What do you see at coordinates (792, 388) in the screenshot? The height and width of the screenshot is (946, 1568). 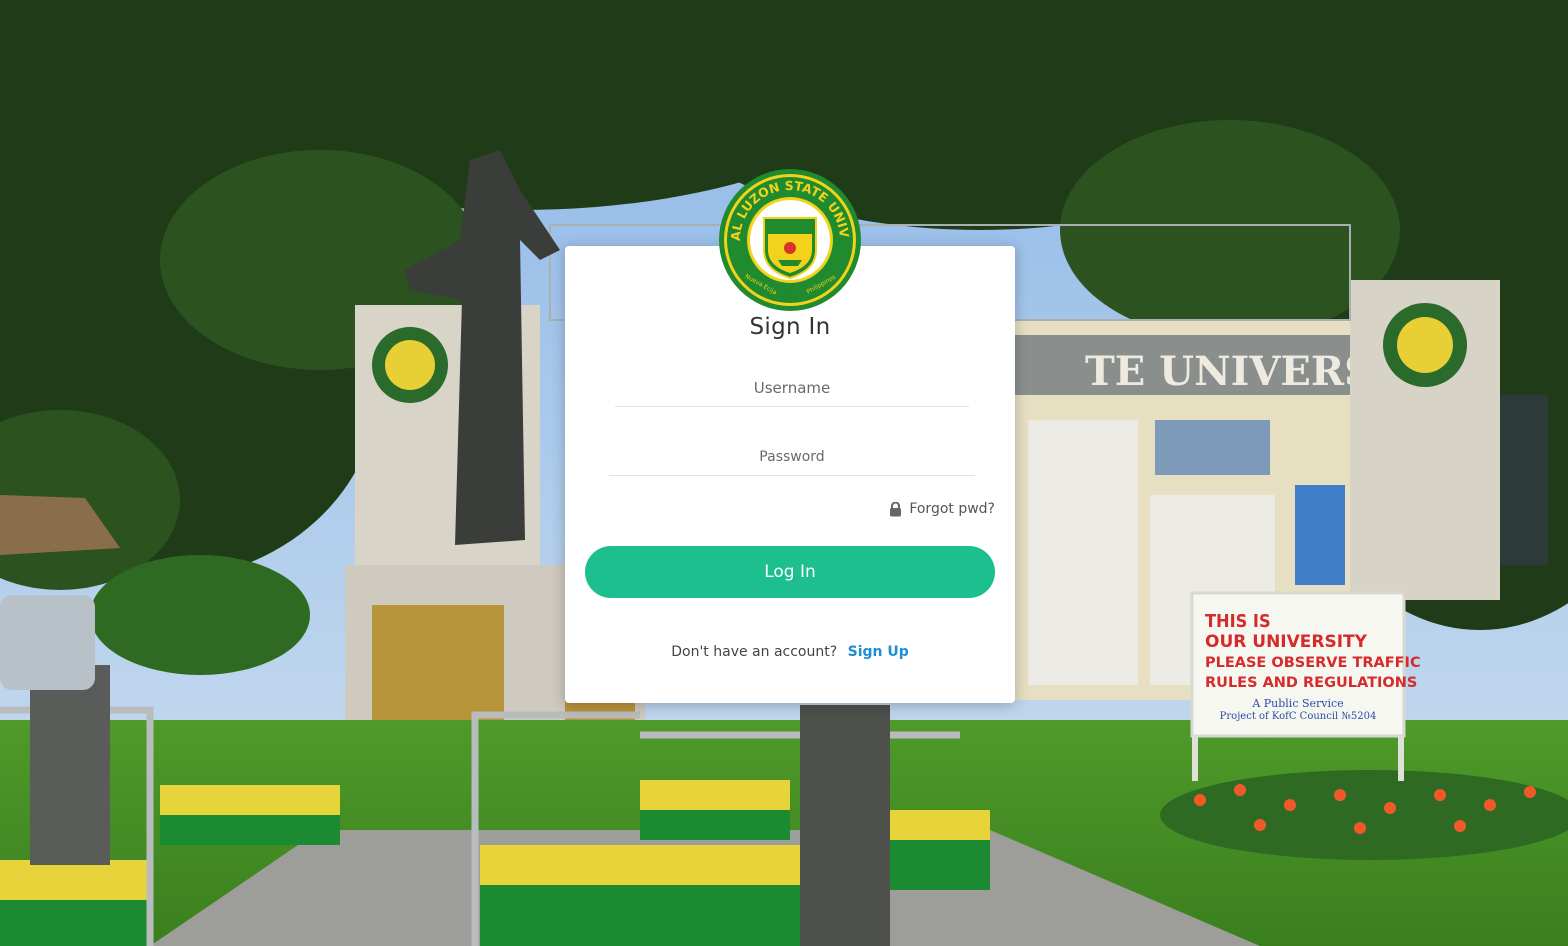 I see `username-input` at bounding box center [792, 388].